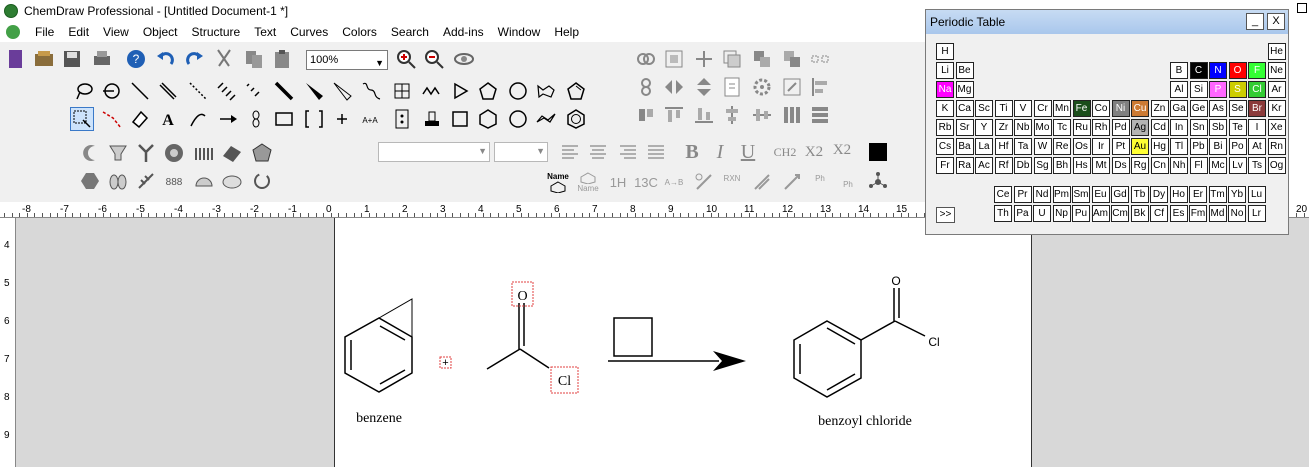 The width and height of the screenshot is (1309, 467). What do you see at coordinates (566, 32) in the screenshot?
I see `menu-help: Help` at bounding box center [566, 32].